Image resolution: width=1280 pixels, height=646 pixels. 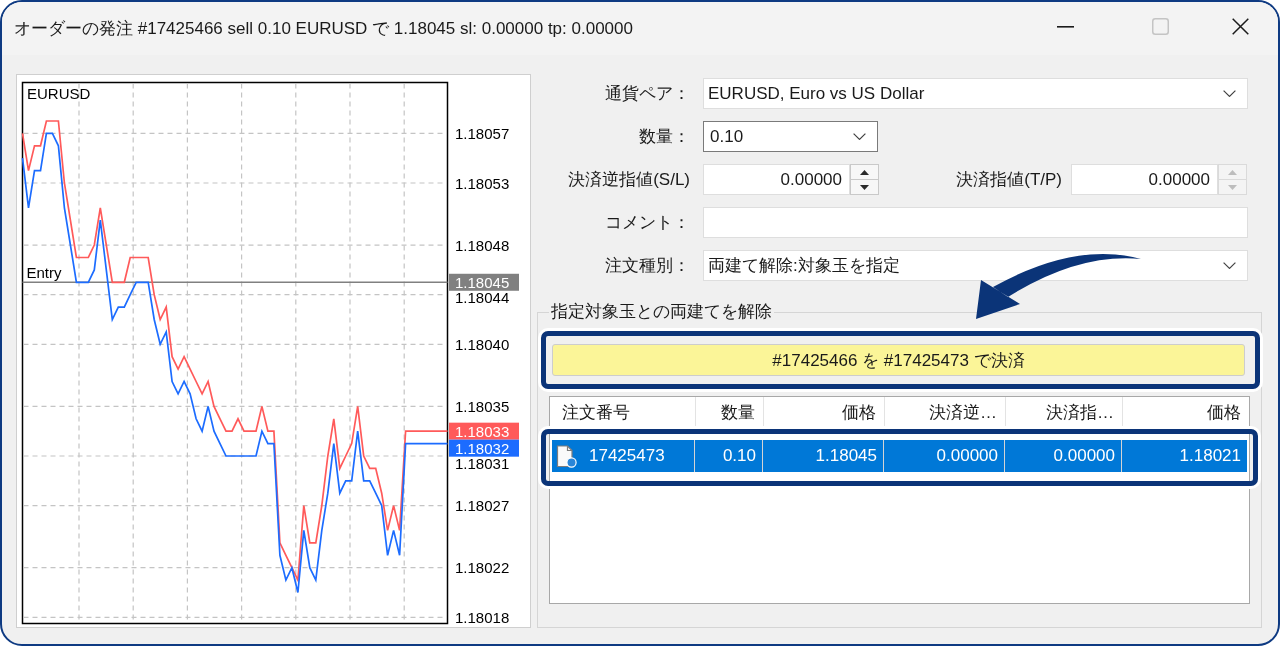 What do you see at coordinates (1160, 26) in the screenshot?
I see `maximize-icon` at bounding box center [1160, 26].